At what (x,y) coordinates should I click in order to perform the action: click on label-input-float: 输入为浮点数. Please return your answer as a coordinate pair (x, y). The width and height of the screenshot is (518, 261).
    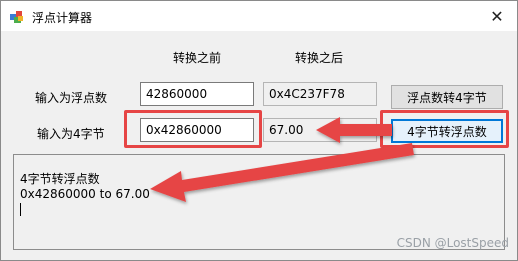
    Looking at the image, I should click on (71, 98).